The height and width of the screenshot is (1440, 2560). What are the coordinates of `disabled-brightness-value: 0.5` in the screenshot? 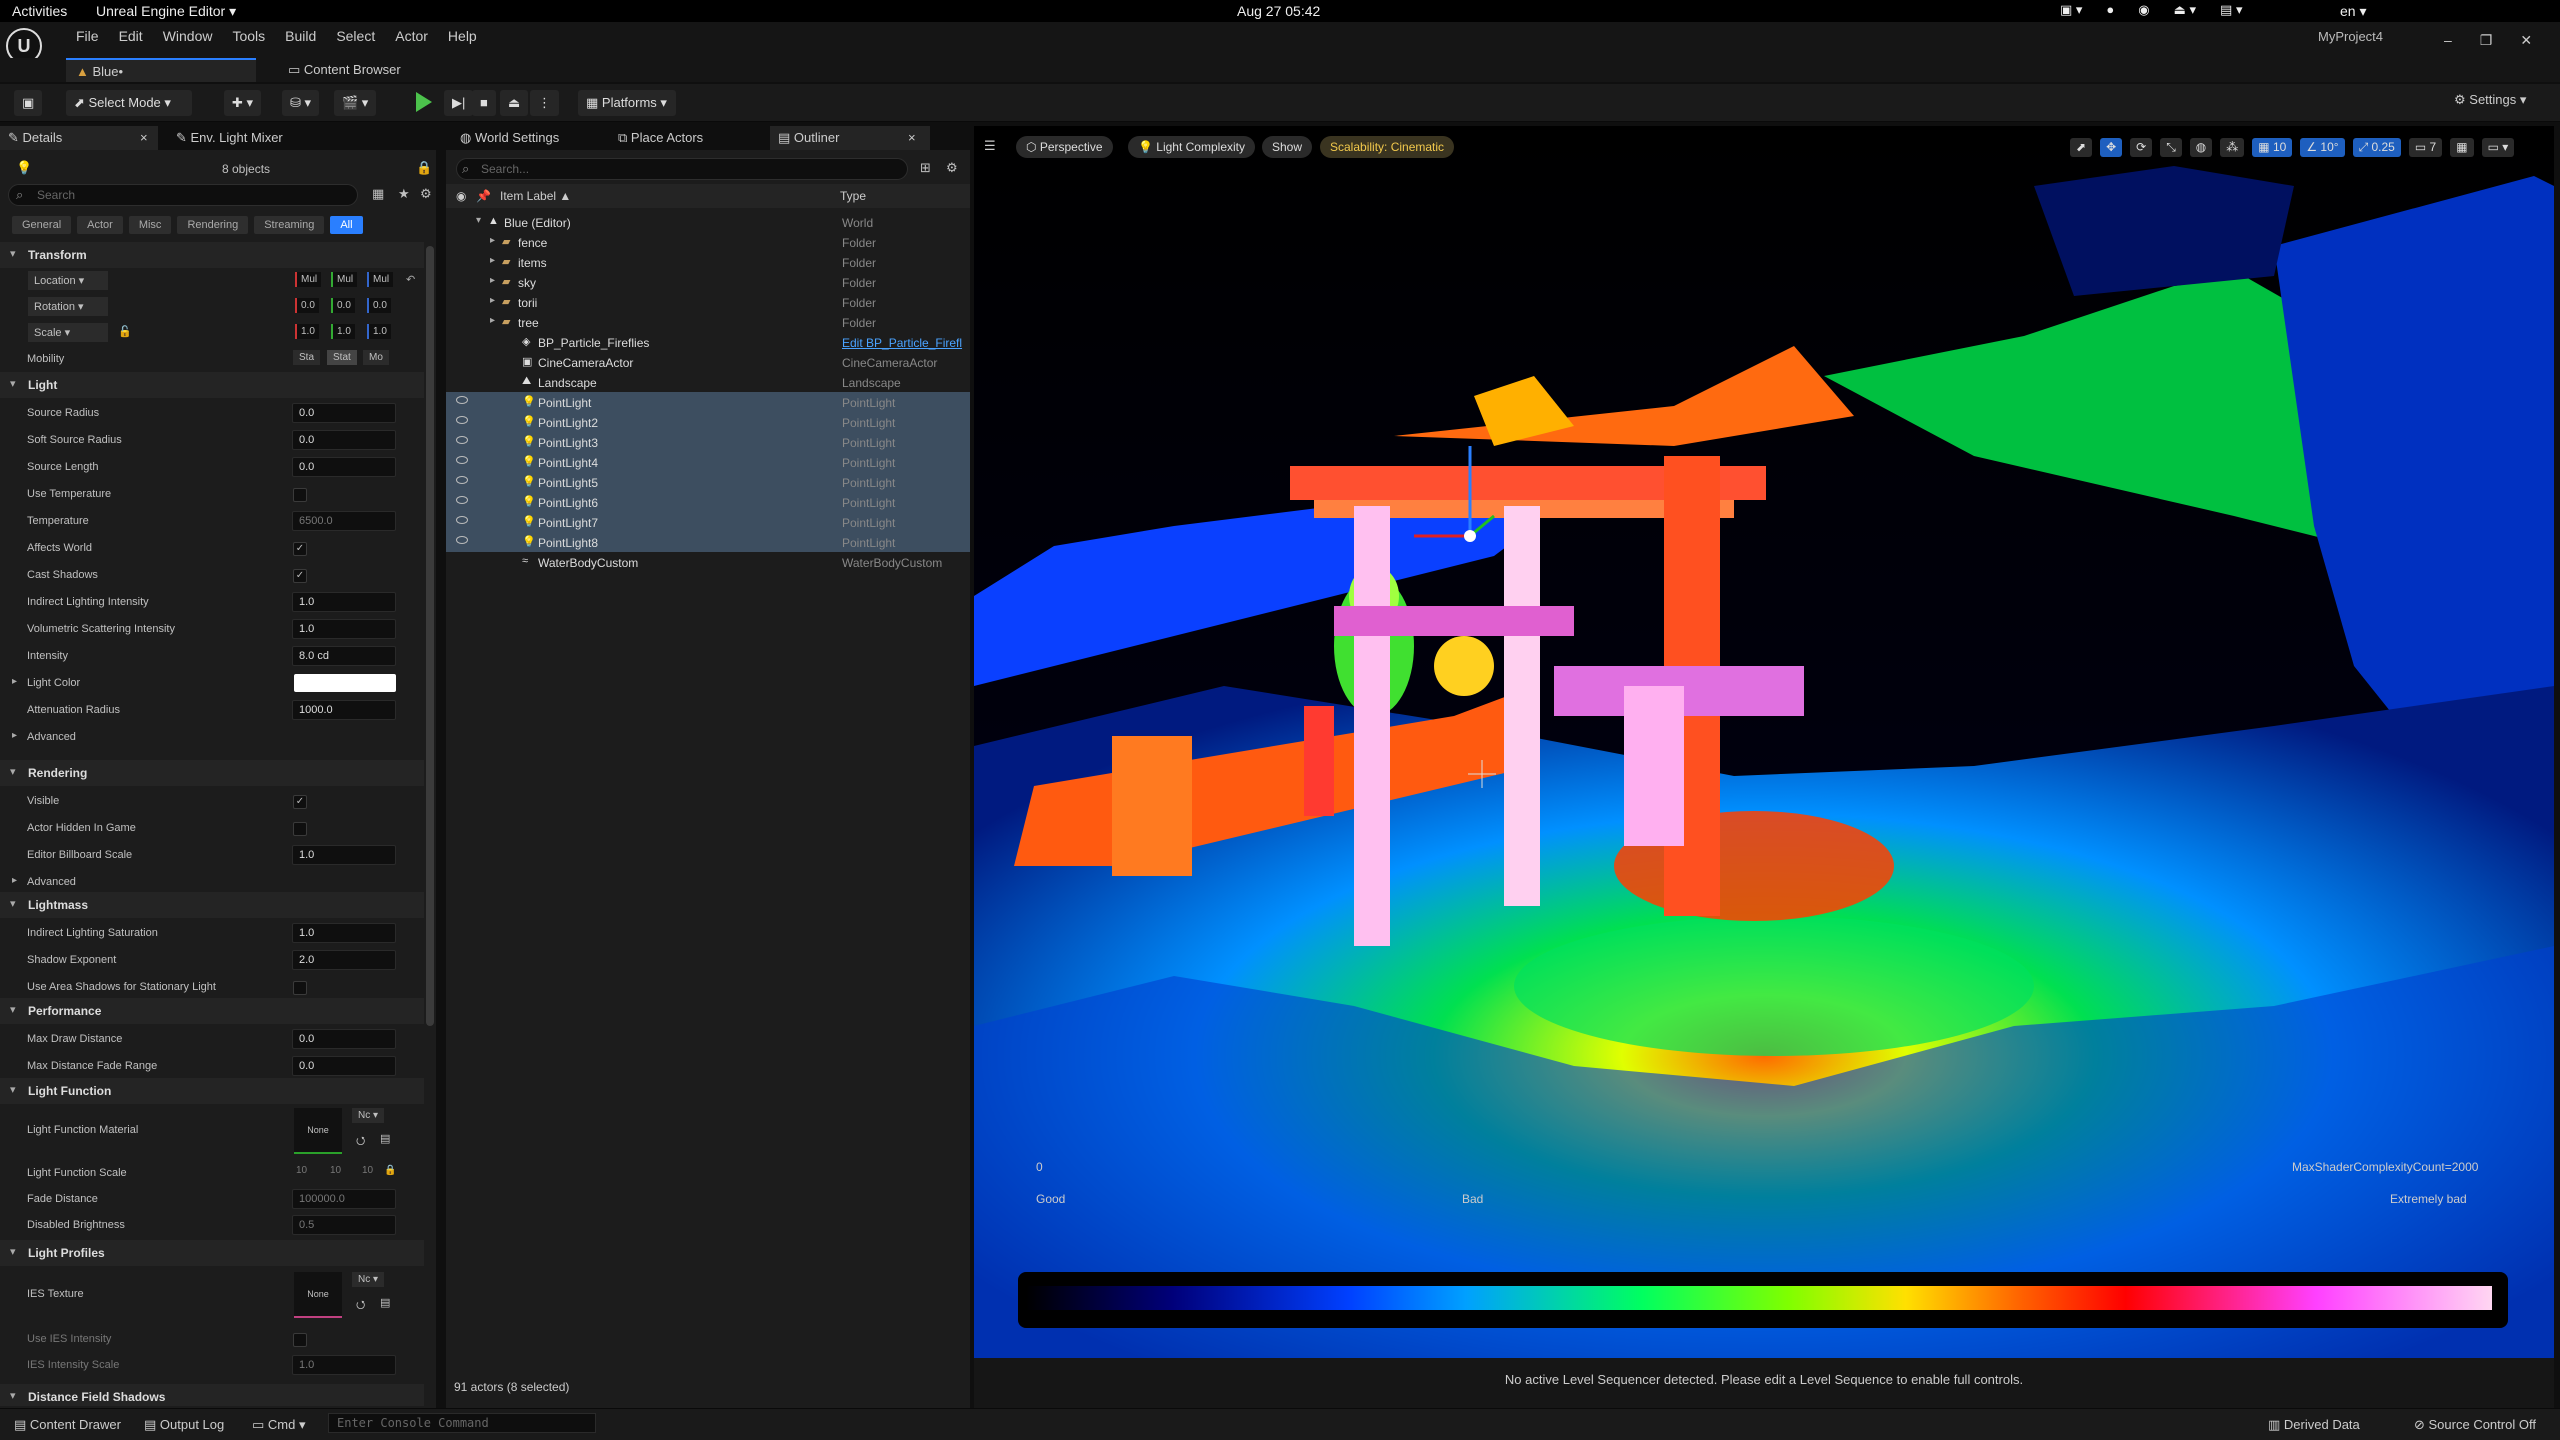 It's located at (344, 1225).